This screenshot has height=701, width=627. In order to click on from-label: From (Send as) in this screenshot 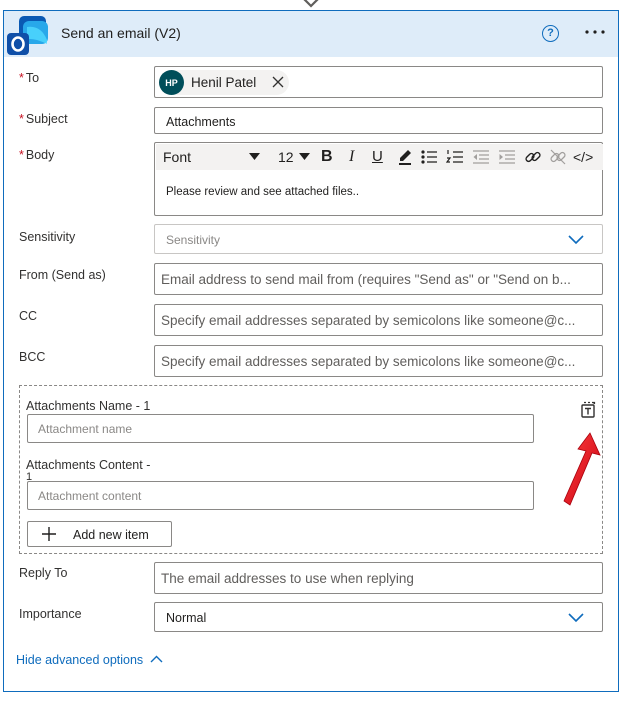, I will do `click(62, 275)`.